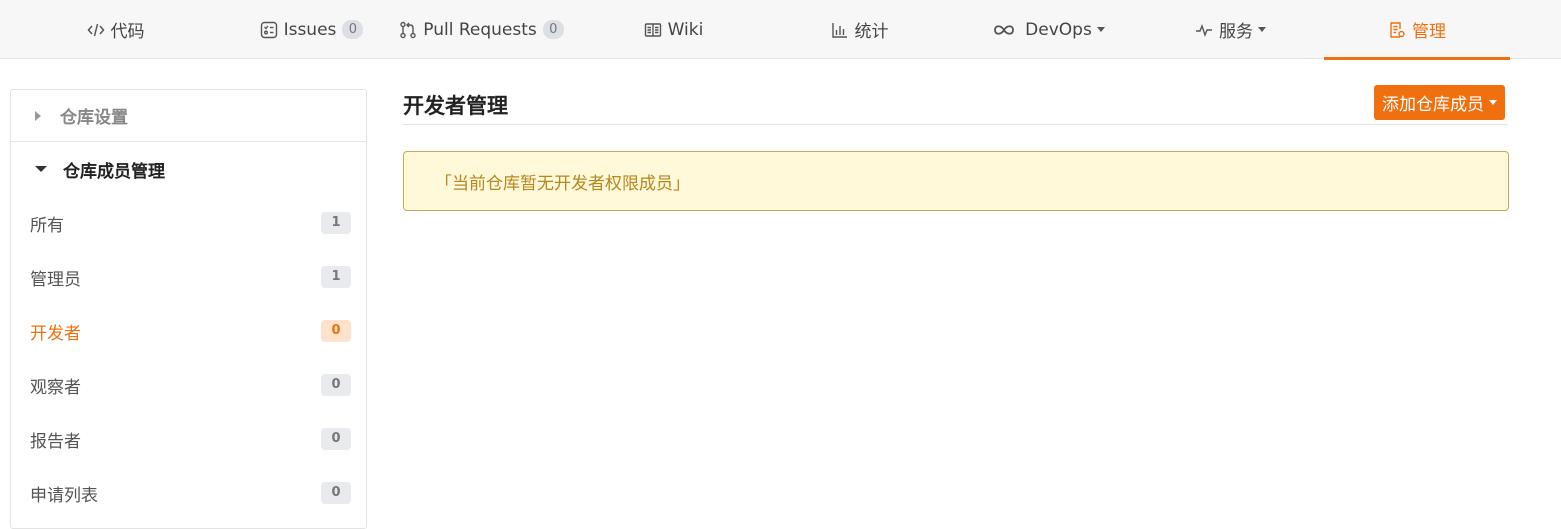 The height and width of the screenshot is (529, 1561). Describe the element at coordinates (653, 30) in the screenshot. I see `book-icon` at that location.